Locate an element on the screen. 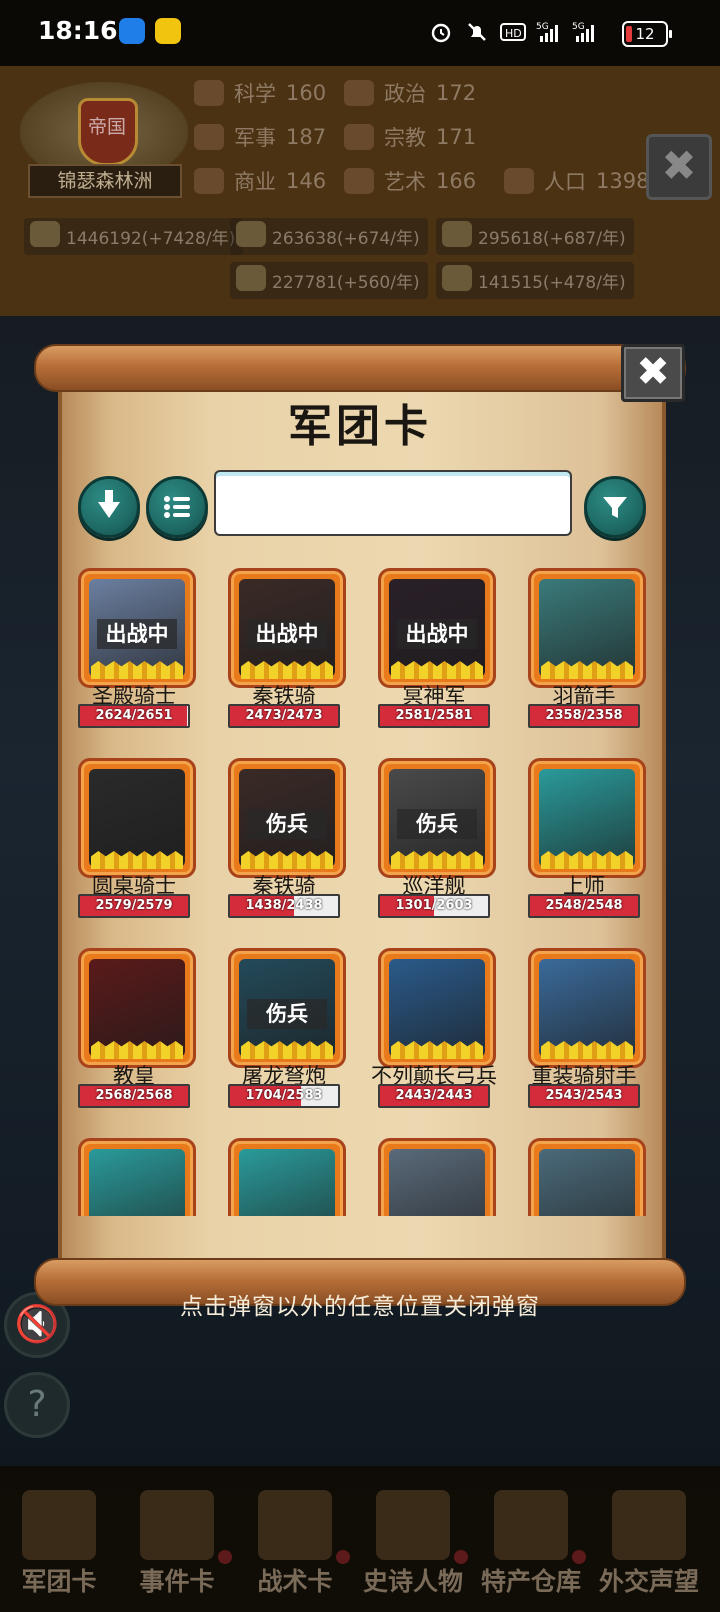 This screenshot has height=1612, width=720. card-frame: 伤兵 is located at coordinates (437, 818).